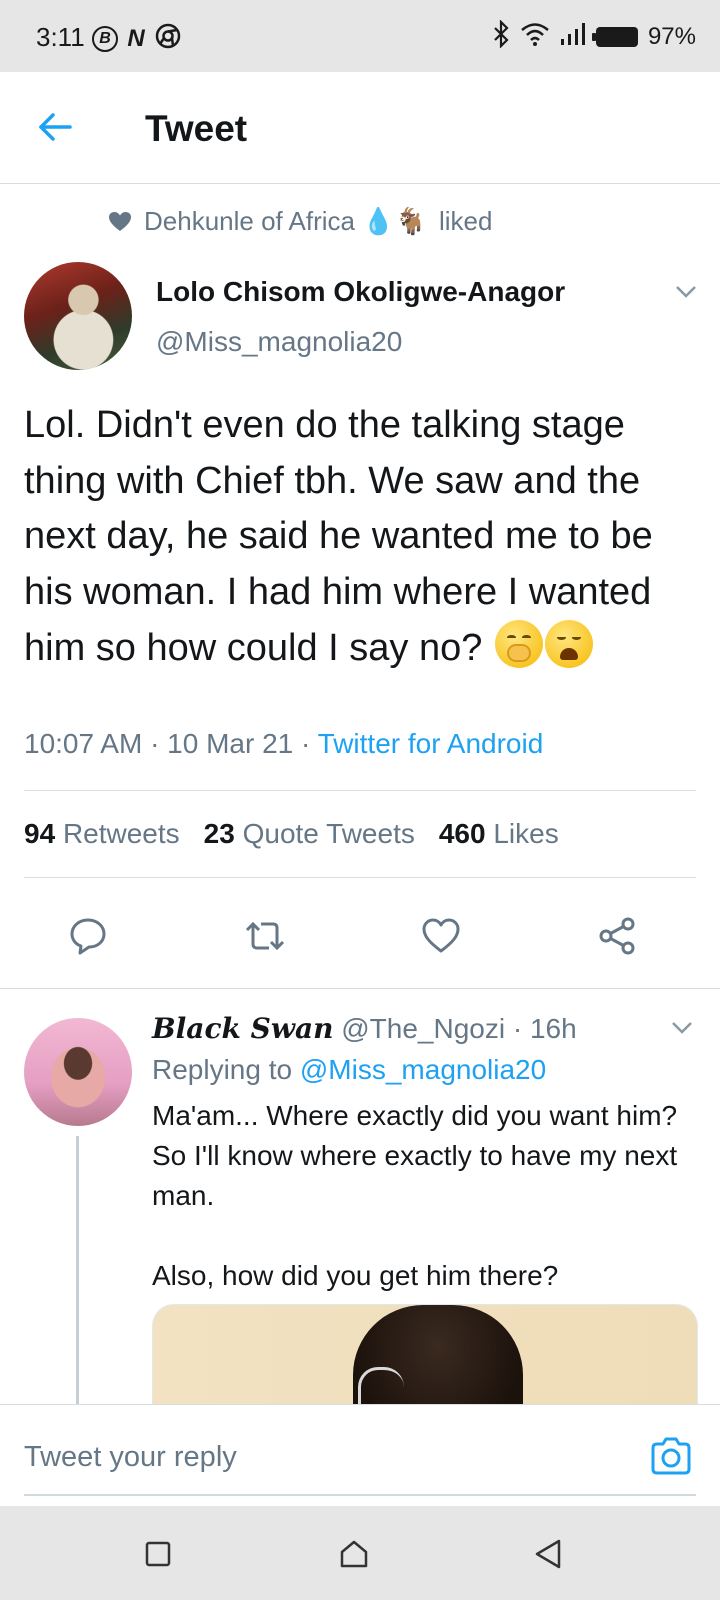  What do you see at coordinates (60, 37) in the screenshot?
I see `status-time: 3:11` at bounding box center [60, 37].